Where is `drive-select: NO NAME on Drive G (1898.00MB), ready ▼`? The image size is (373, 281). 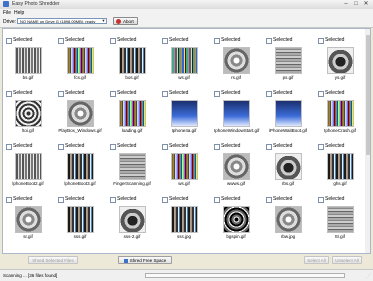 drive-select: NO NAME on Drive G (1898.00MB), ready ▼ is located at coordinates (62, 21).